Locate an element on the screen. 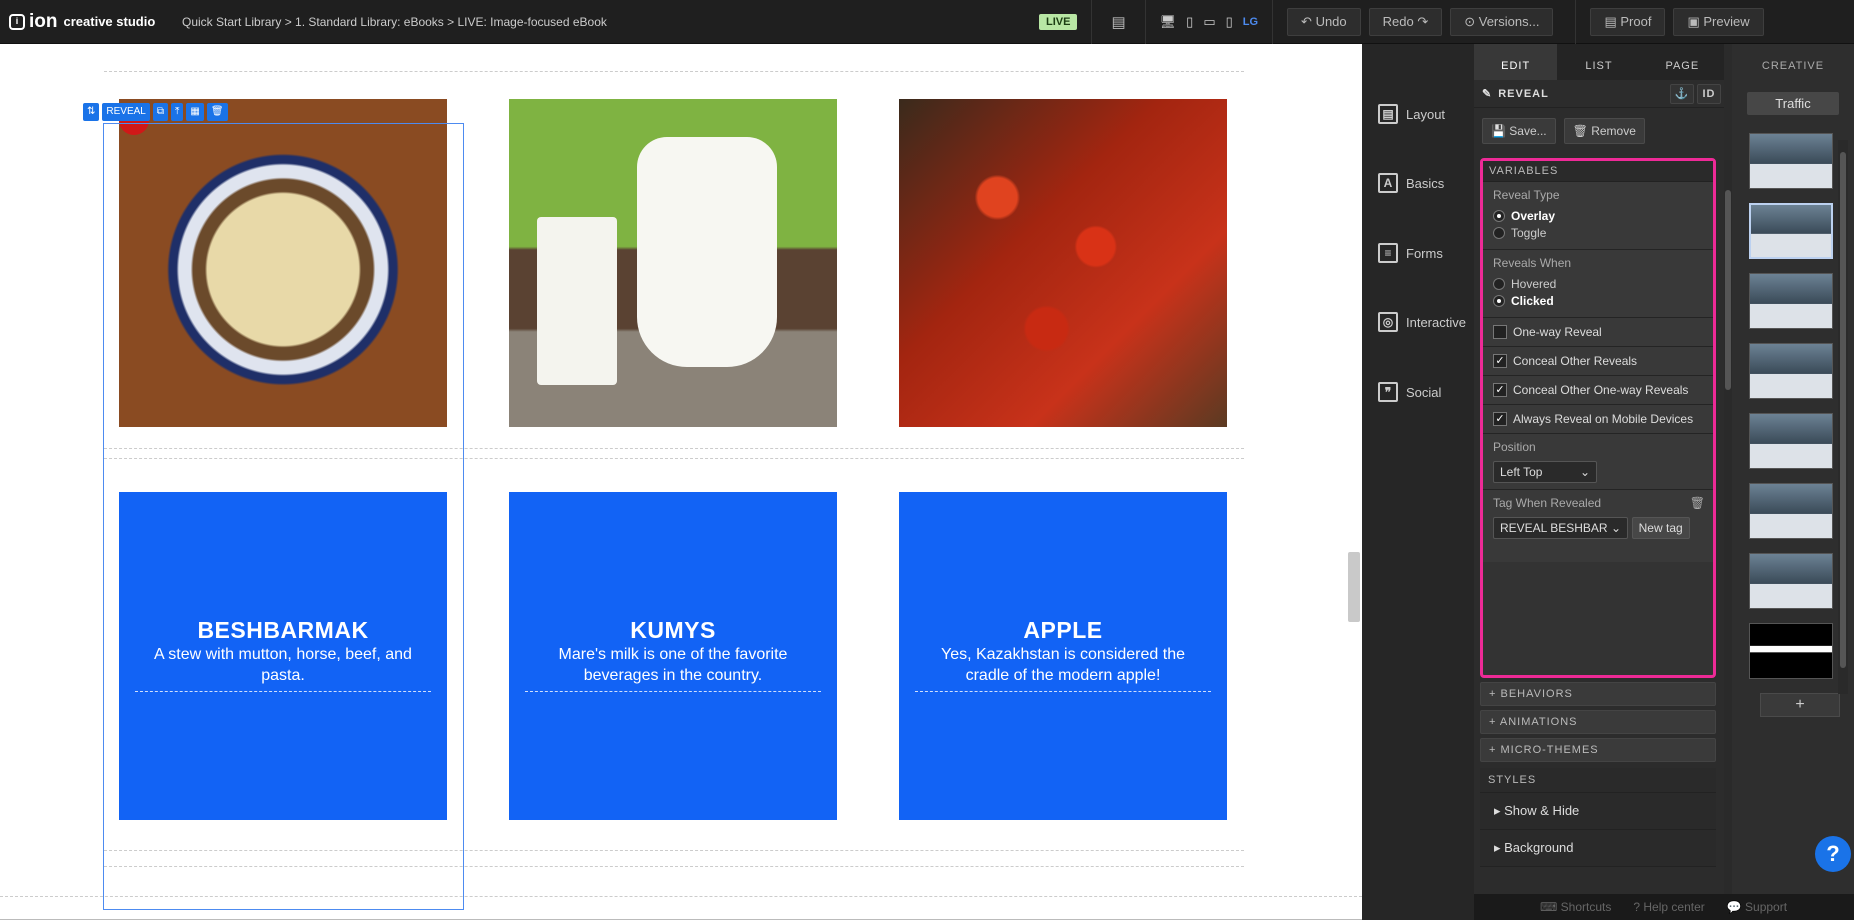  background-item: ▸ Background is located at coordinates (1598, 848).